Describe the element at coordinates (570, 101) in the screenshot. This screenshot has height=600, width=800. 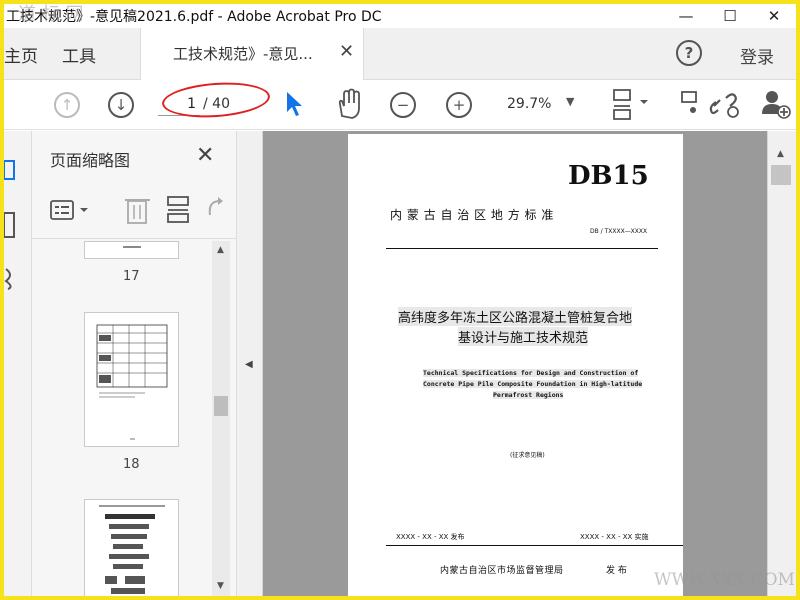
I see `zoom-dropdown-icon: ▼` at that location.